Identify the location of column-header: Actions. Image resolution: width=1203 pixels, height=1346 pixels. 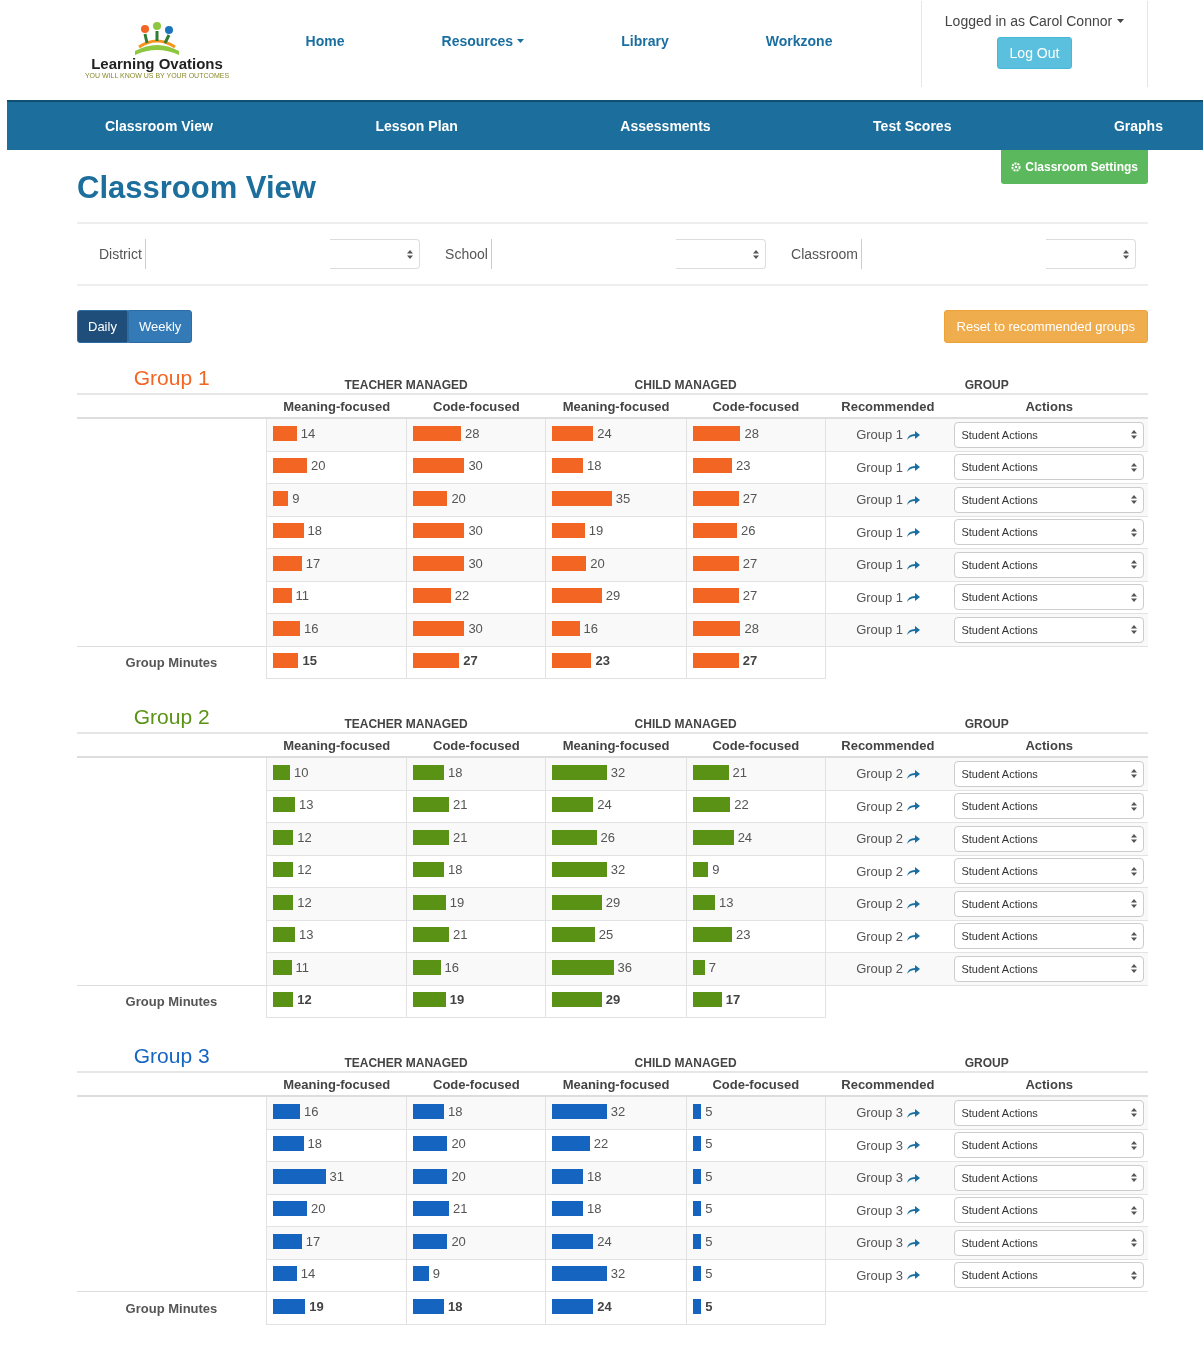
(1049, 745).